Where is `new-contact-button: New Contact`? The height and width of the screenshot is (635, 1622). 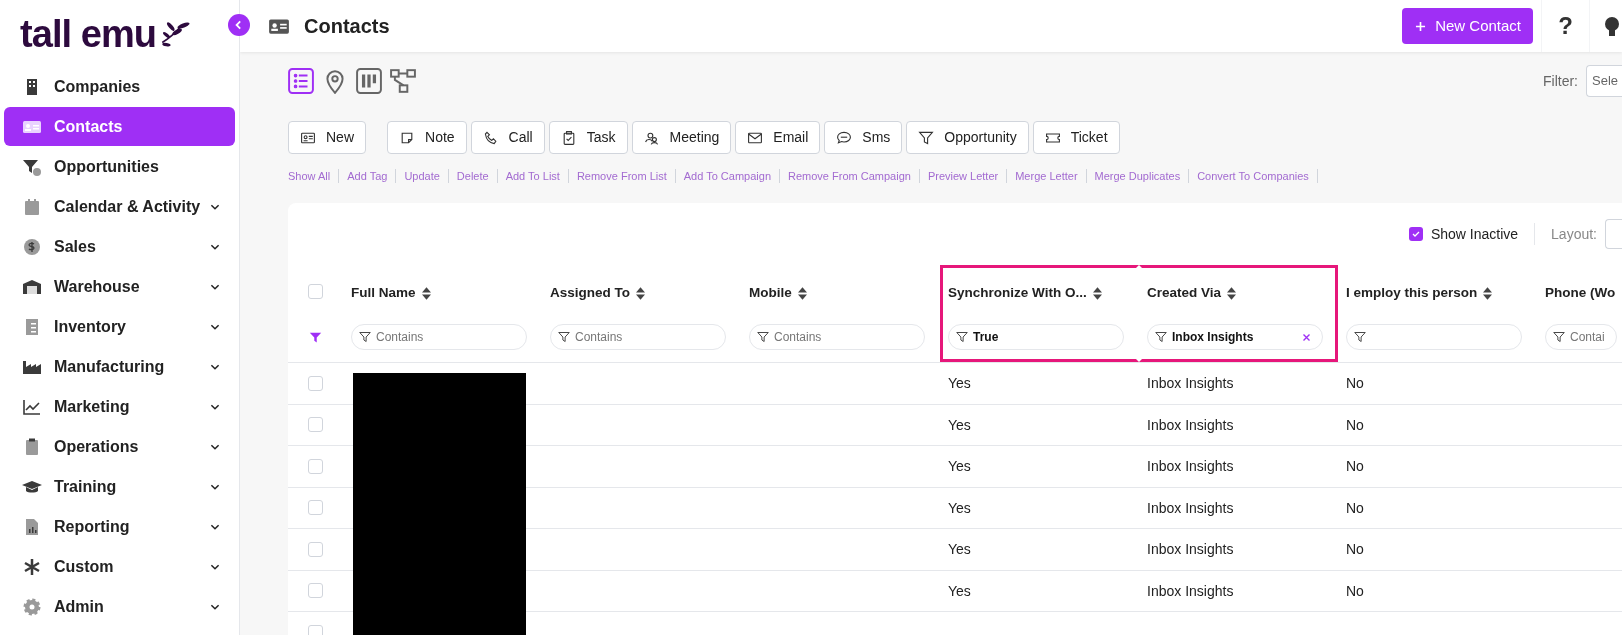
new-contact-button: New Contact is located at coordinates (1467, 26).